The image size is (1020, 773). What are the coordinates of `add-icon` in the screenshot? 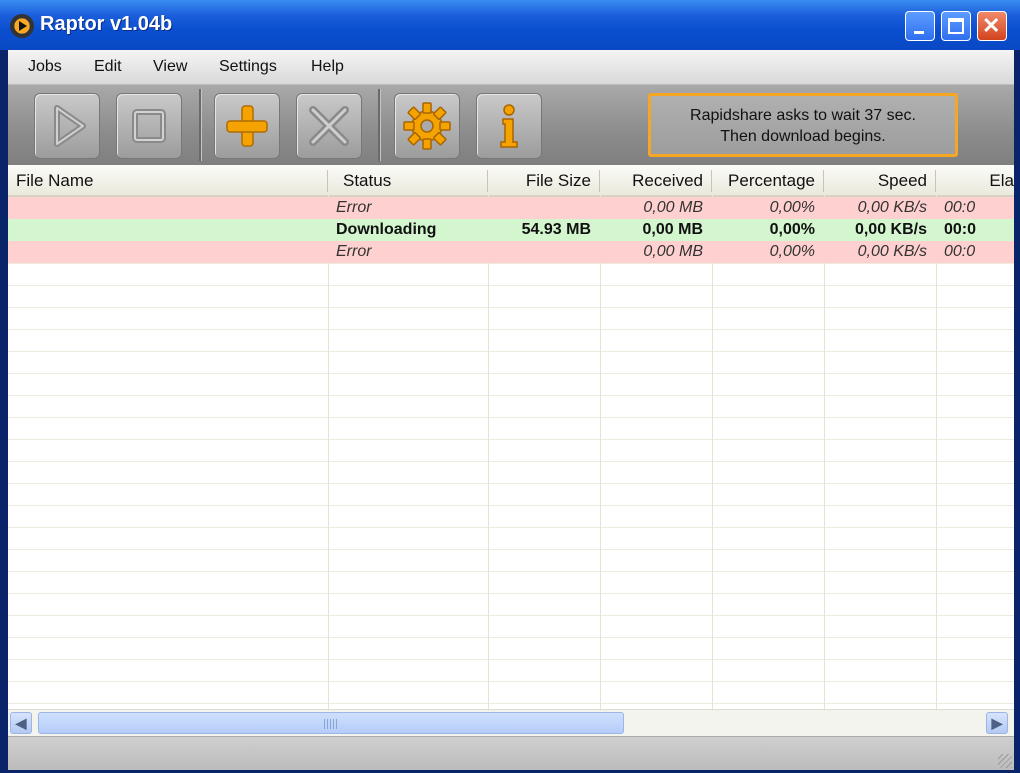 It's located at (247, 126).